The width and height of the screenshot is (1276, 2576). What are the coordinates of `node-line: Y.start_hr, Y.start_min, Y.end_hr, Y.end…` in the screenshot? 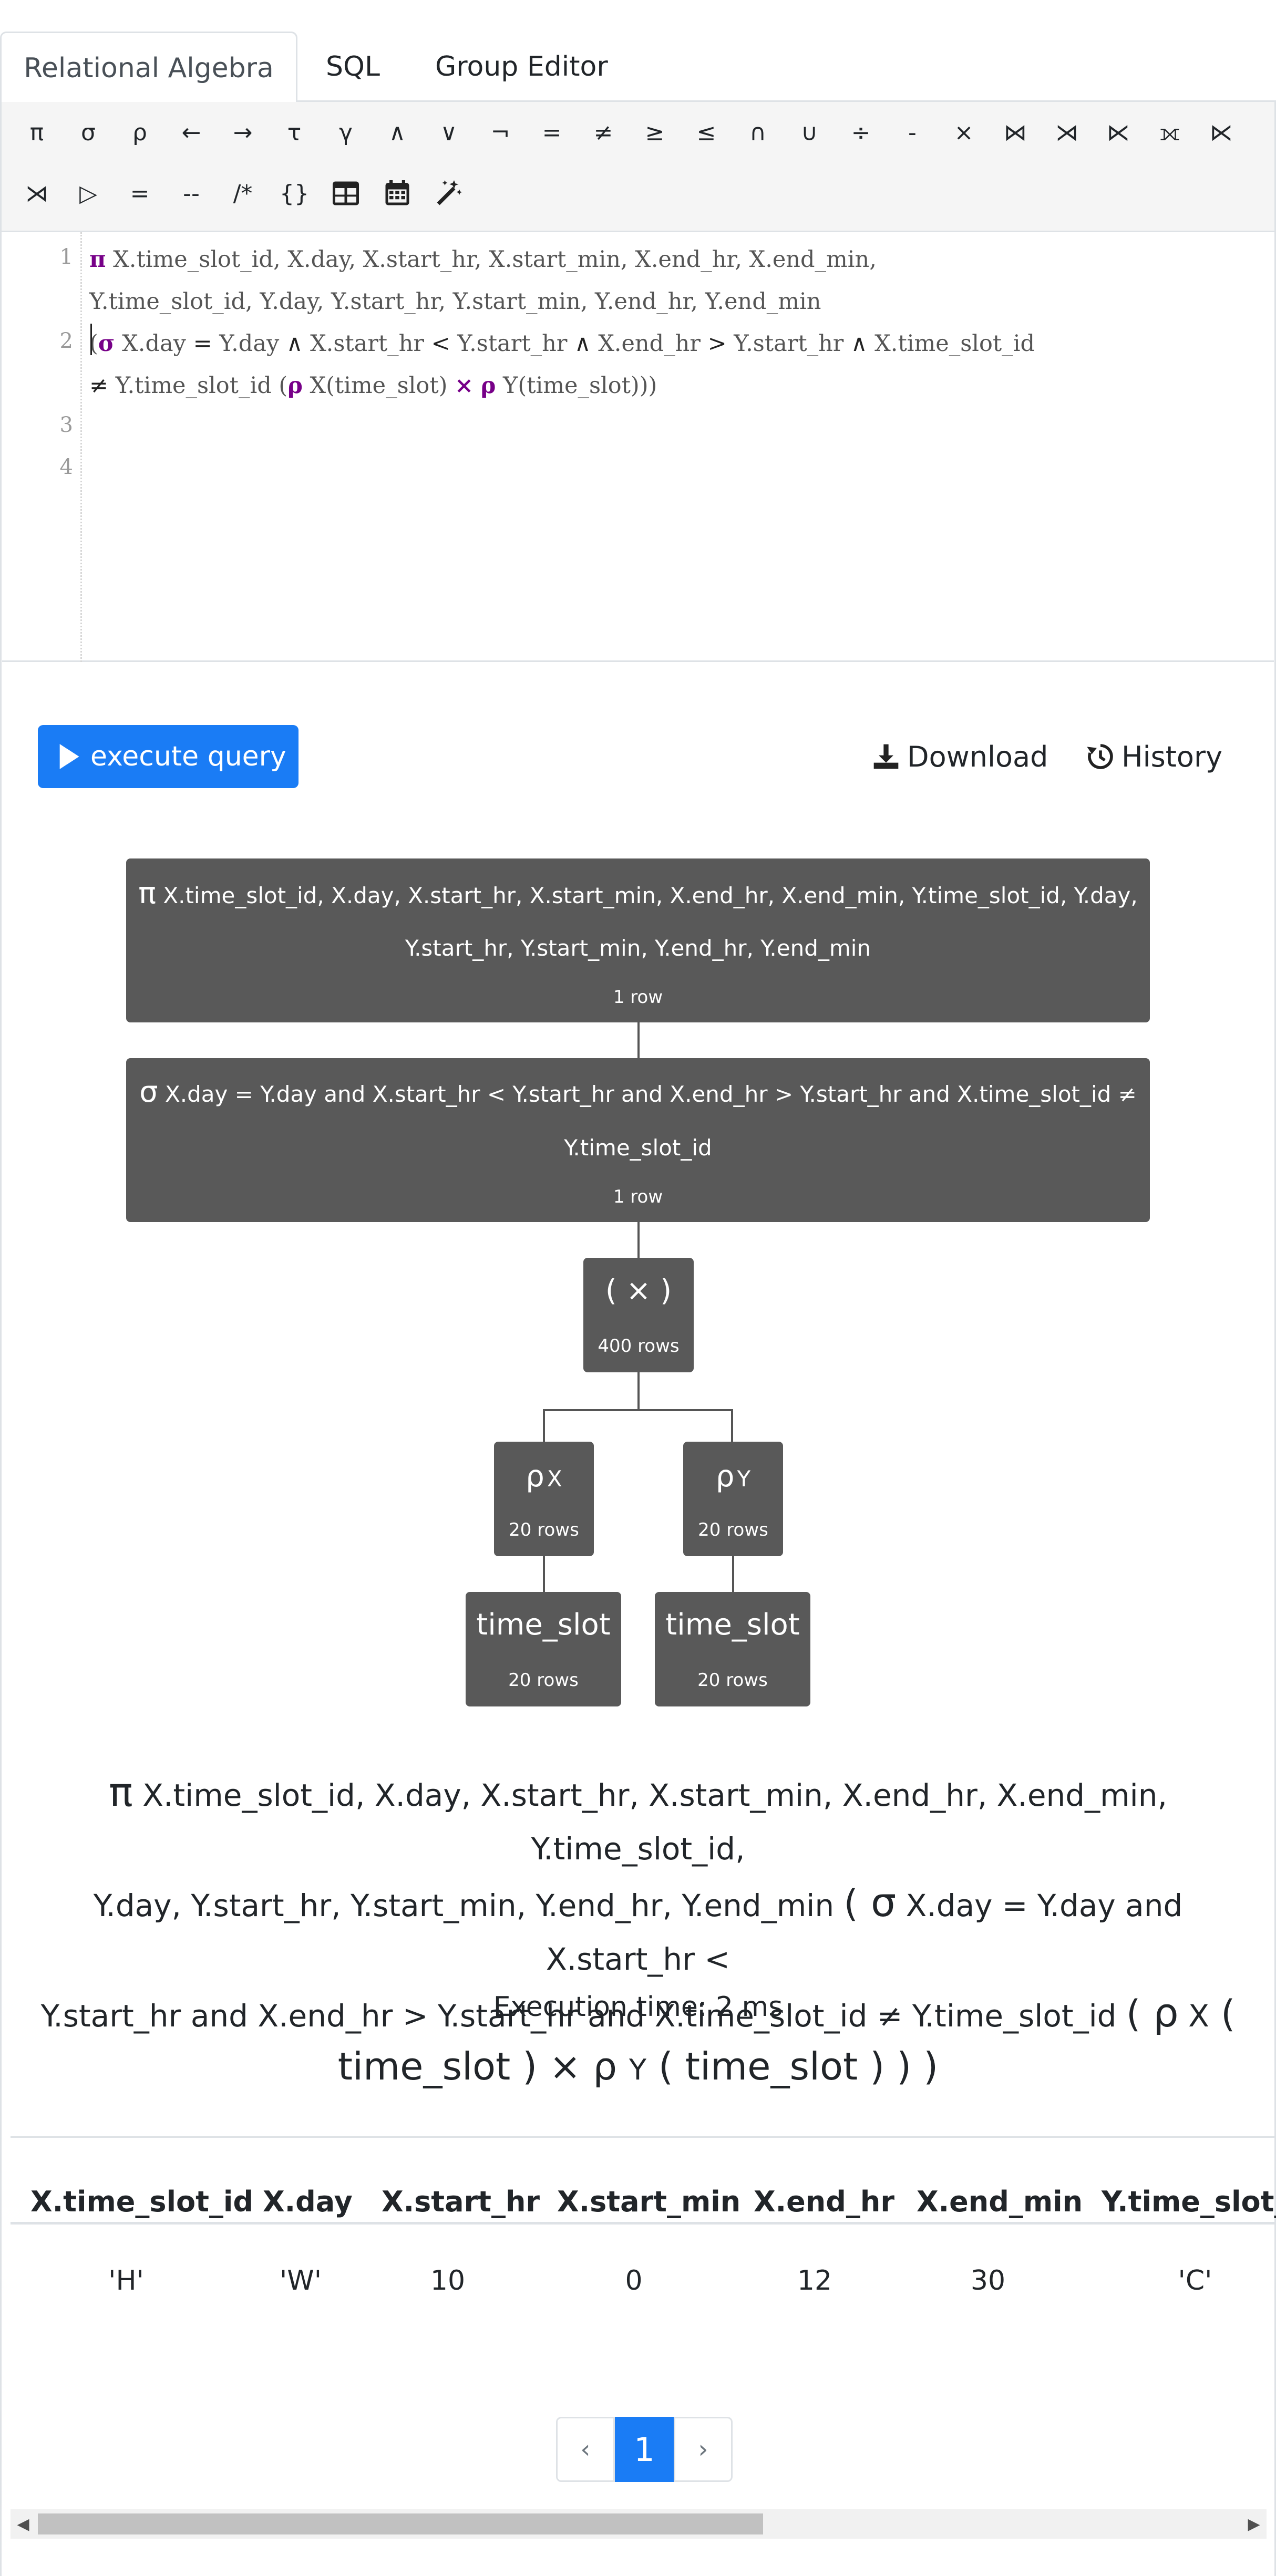 It's located at (638, 948).